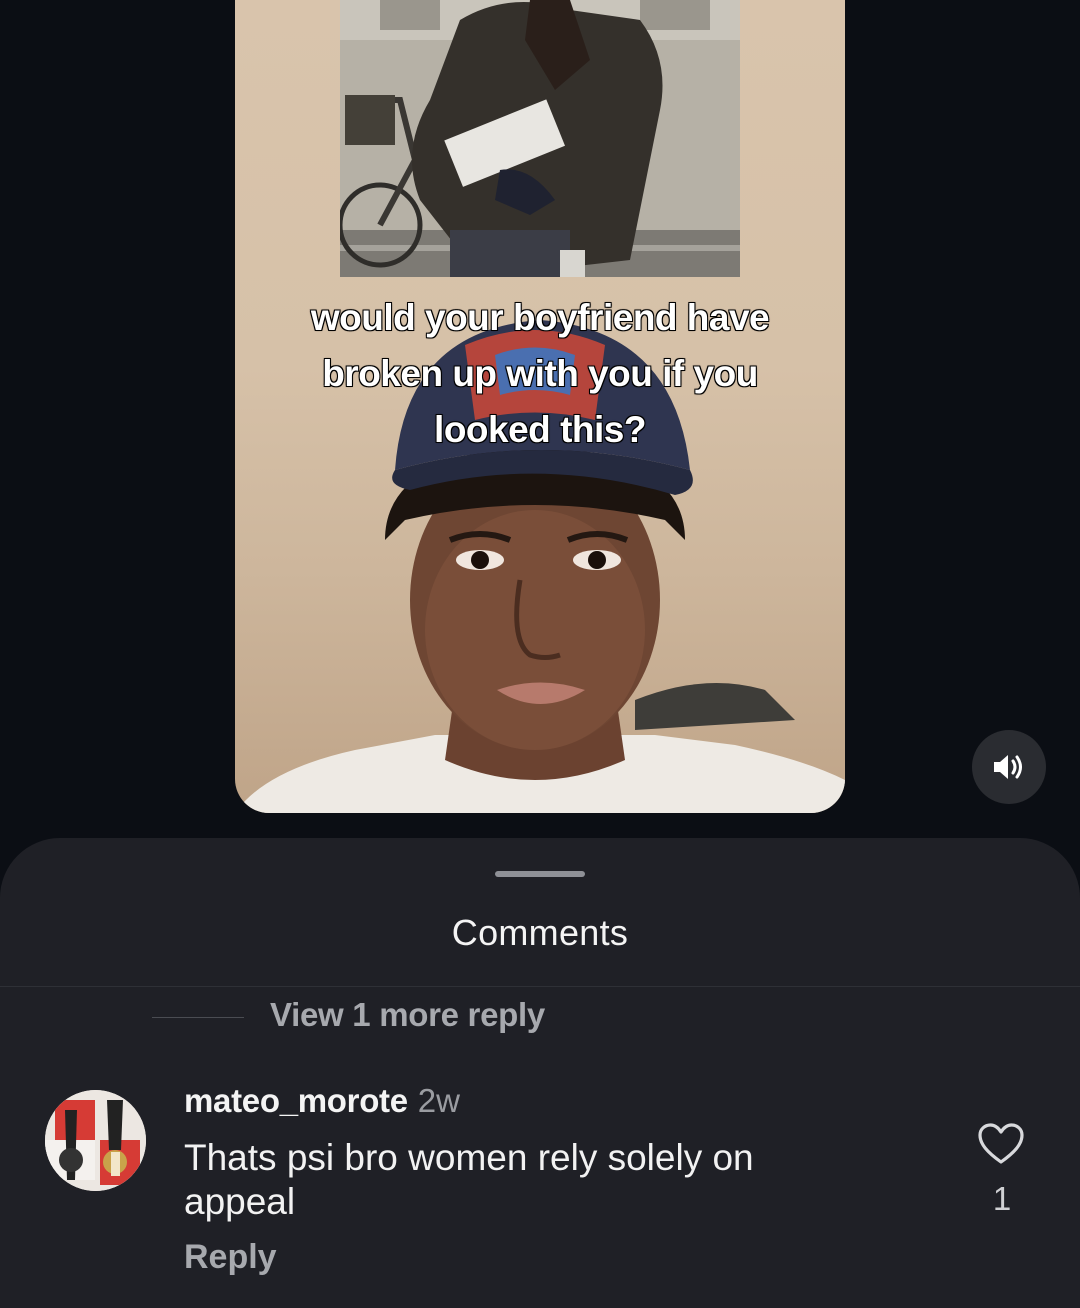 The image size is (1080, 1308). I want to click on reply-button: Reply, so click(230, 1257).